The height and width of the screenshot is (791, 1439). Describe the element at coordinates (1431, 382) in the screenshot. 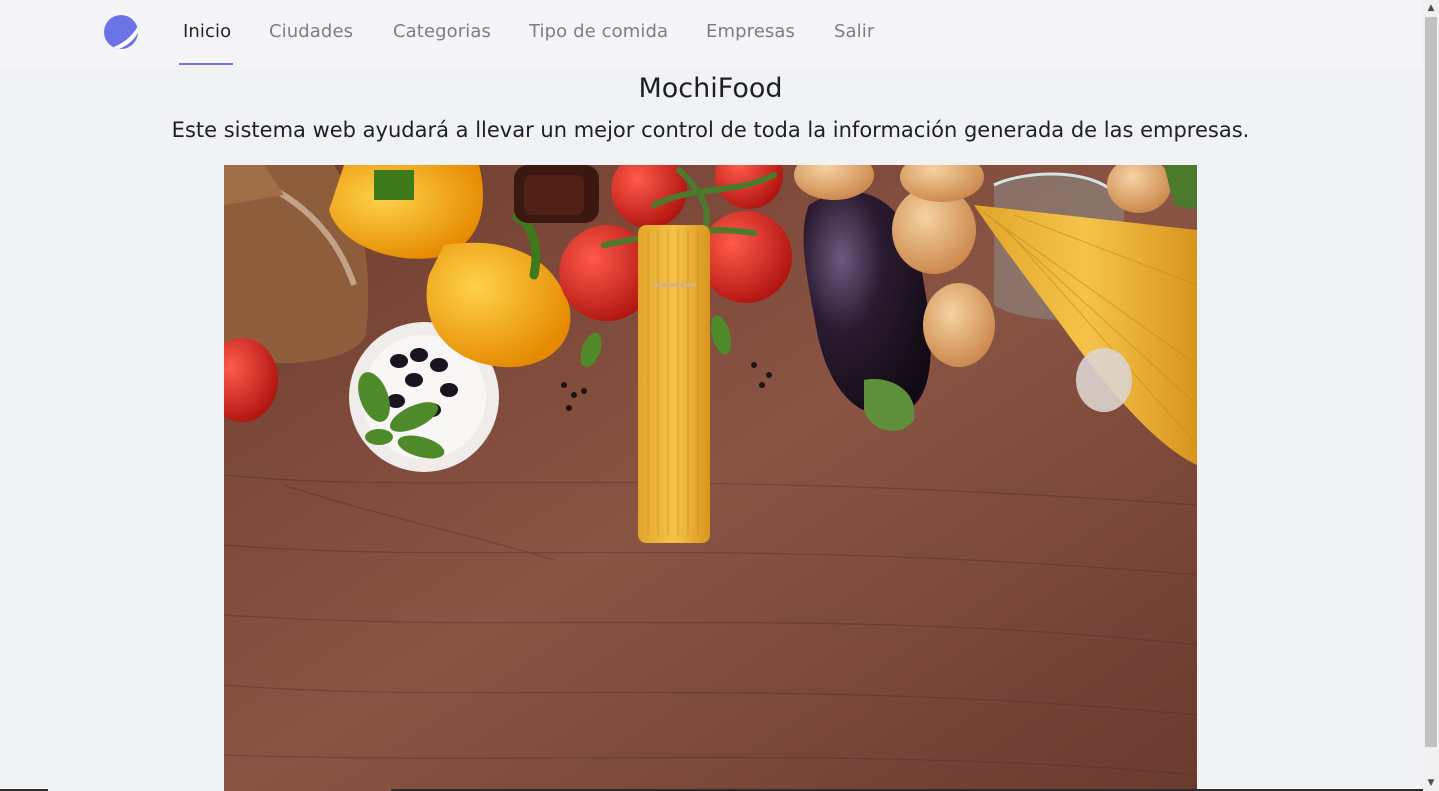

I see `scroll-thumb` at that location.